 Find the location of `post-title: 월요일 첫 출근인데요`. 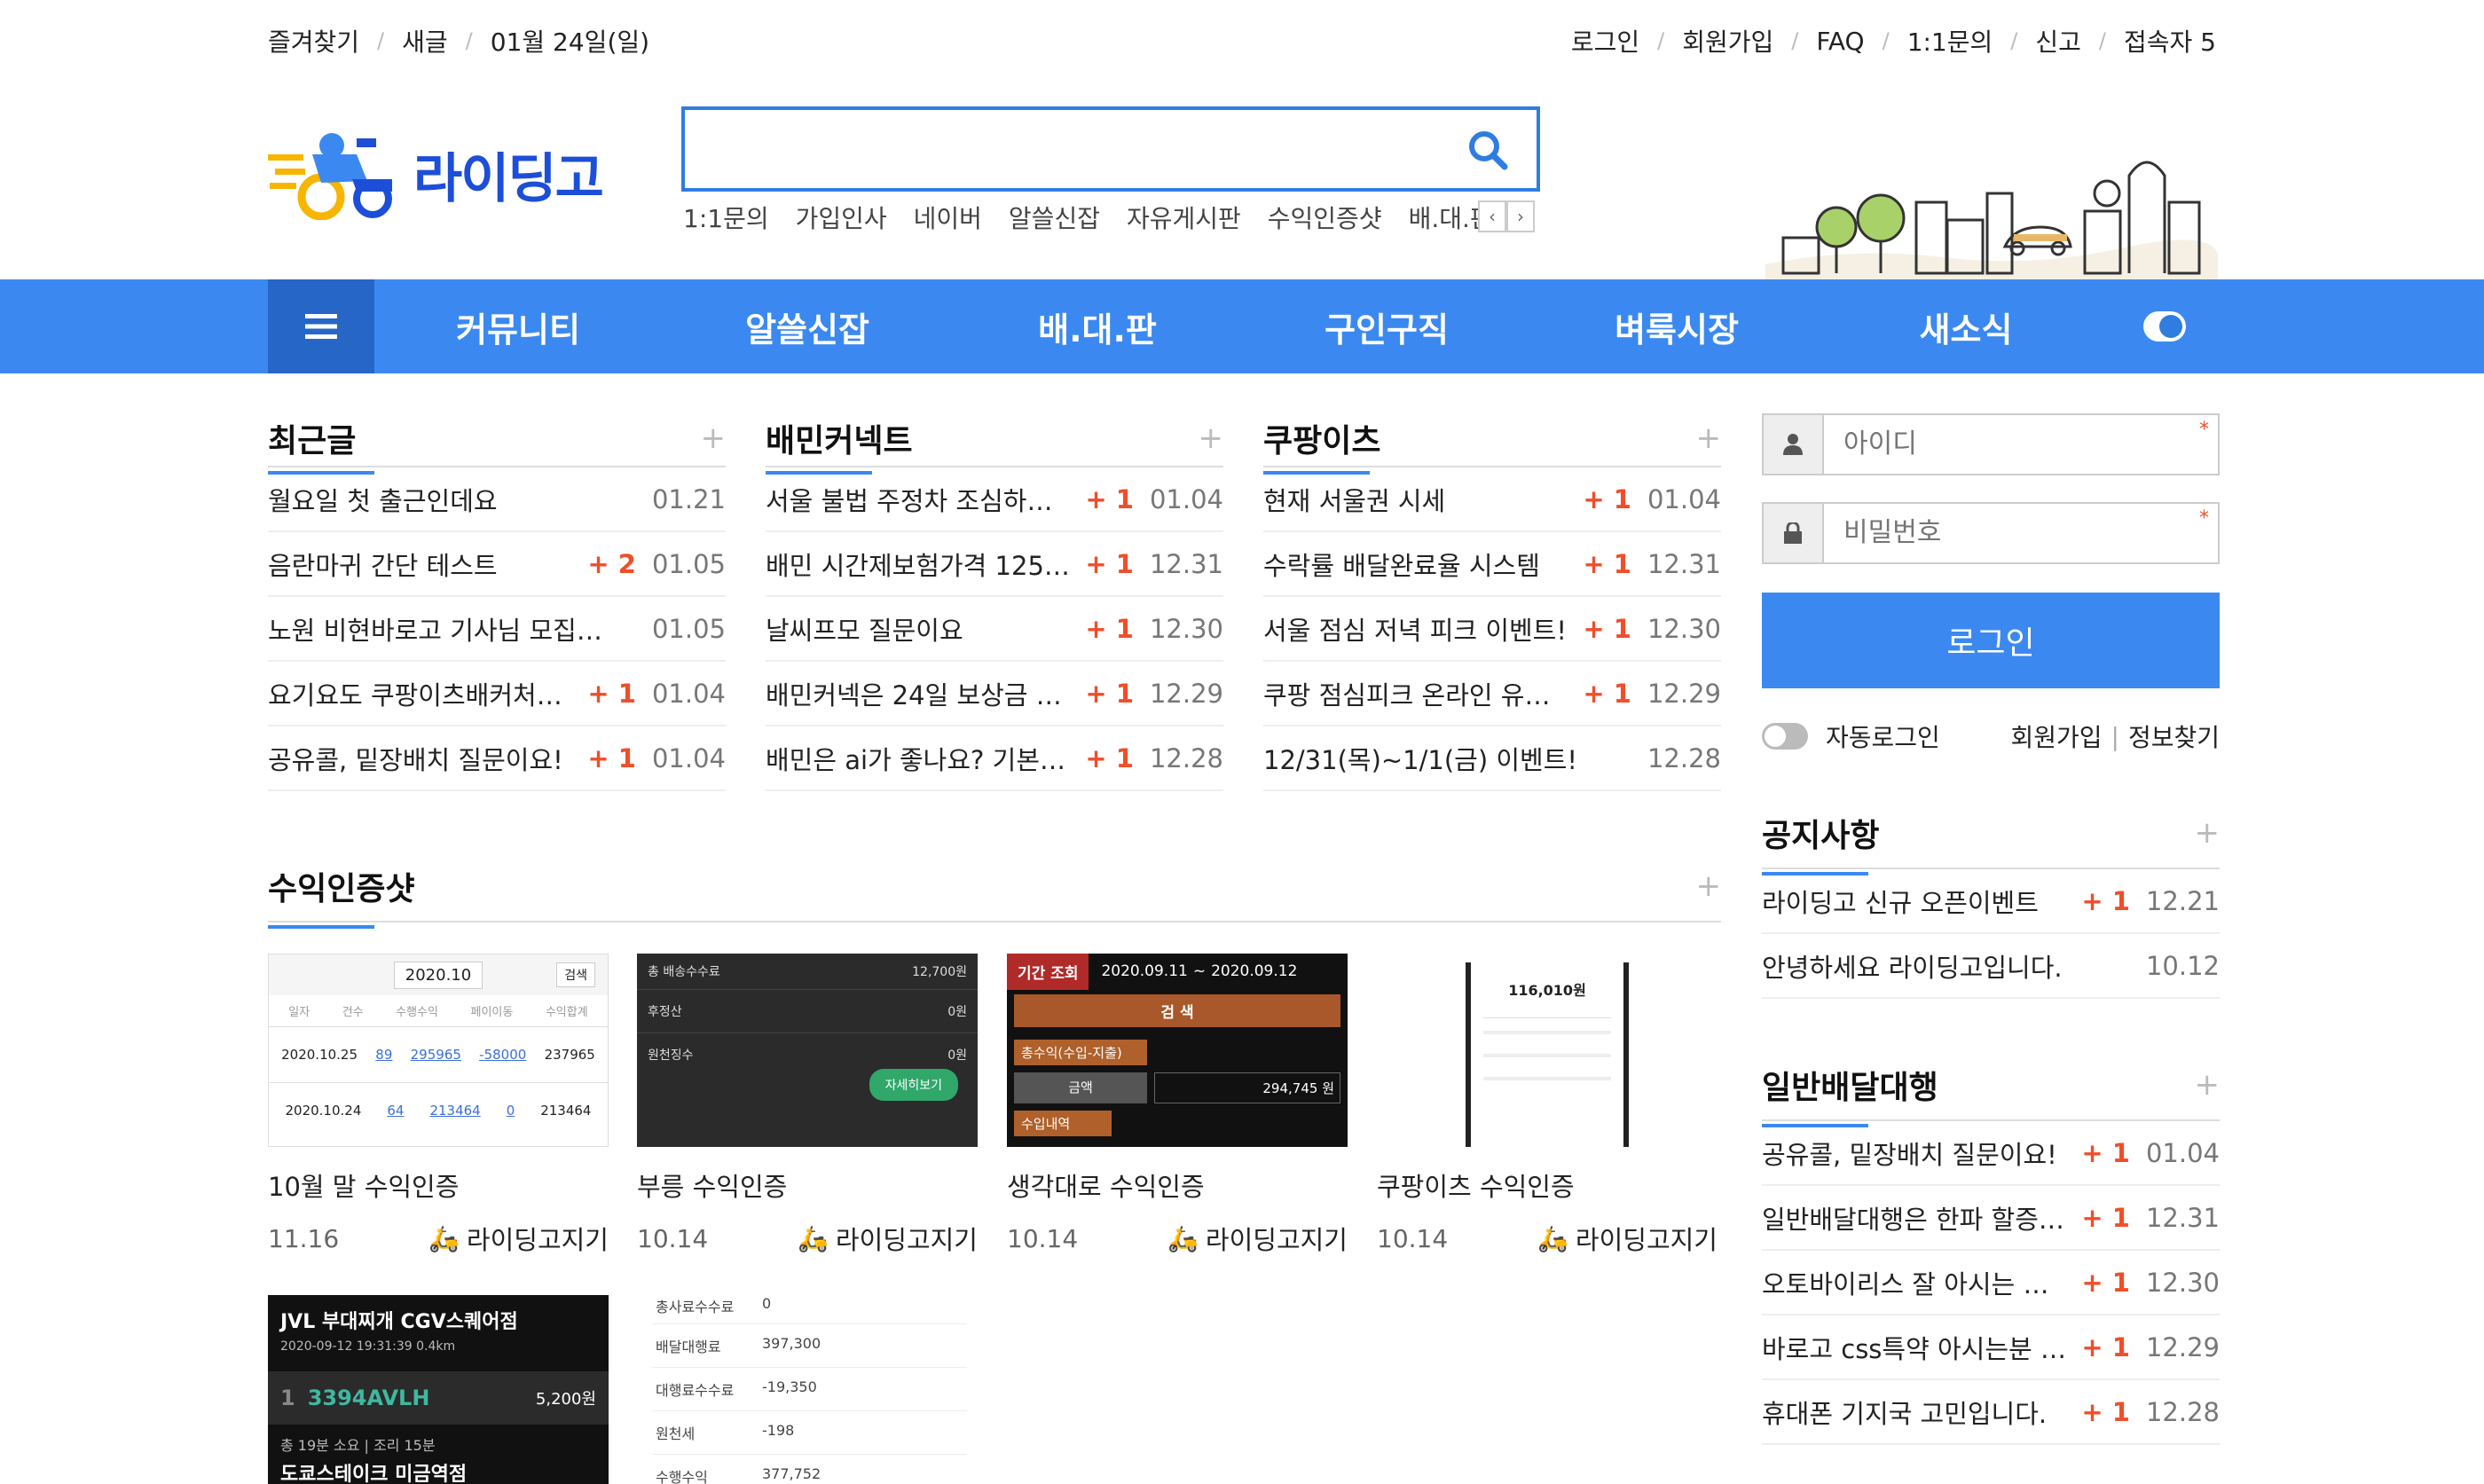

post-title: 월요일 첫 출근인데요 is located at coordinates (445, 499).